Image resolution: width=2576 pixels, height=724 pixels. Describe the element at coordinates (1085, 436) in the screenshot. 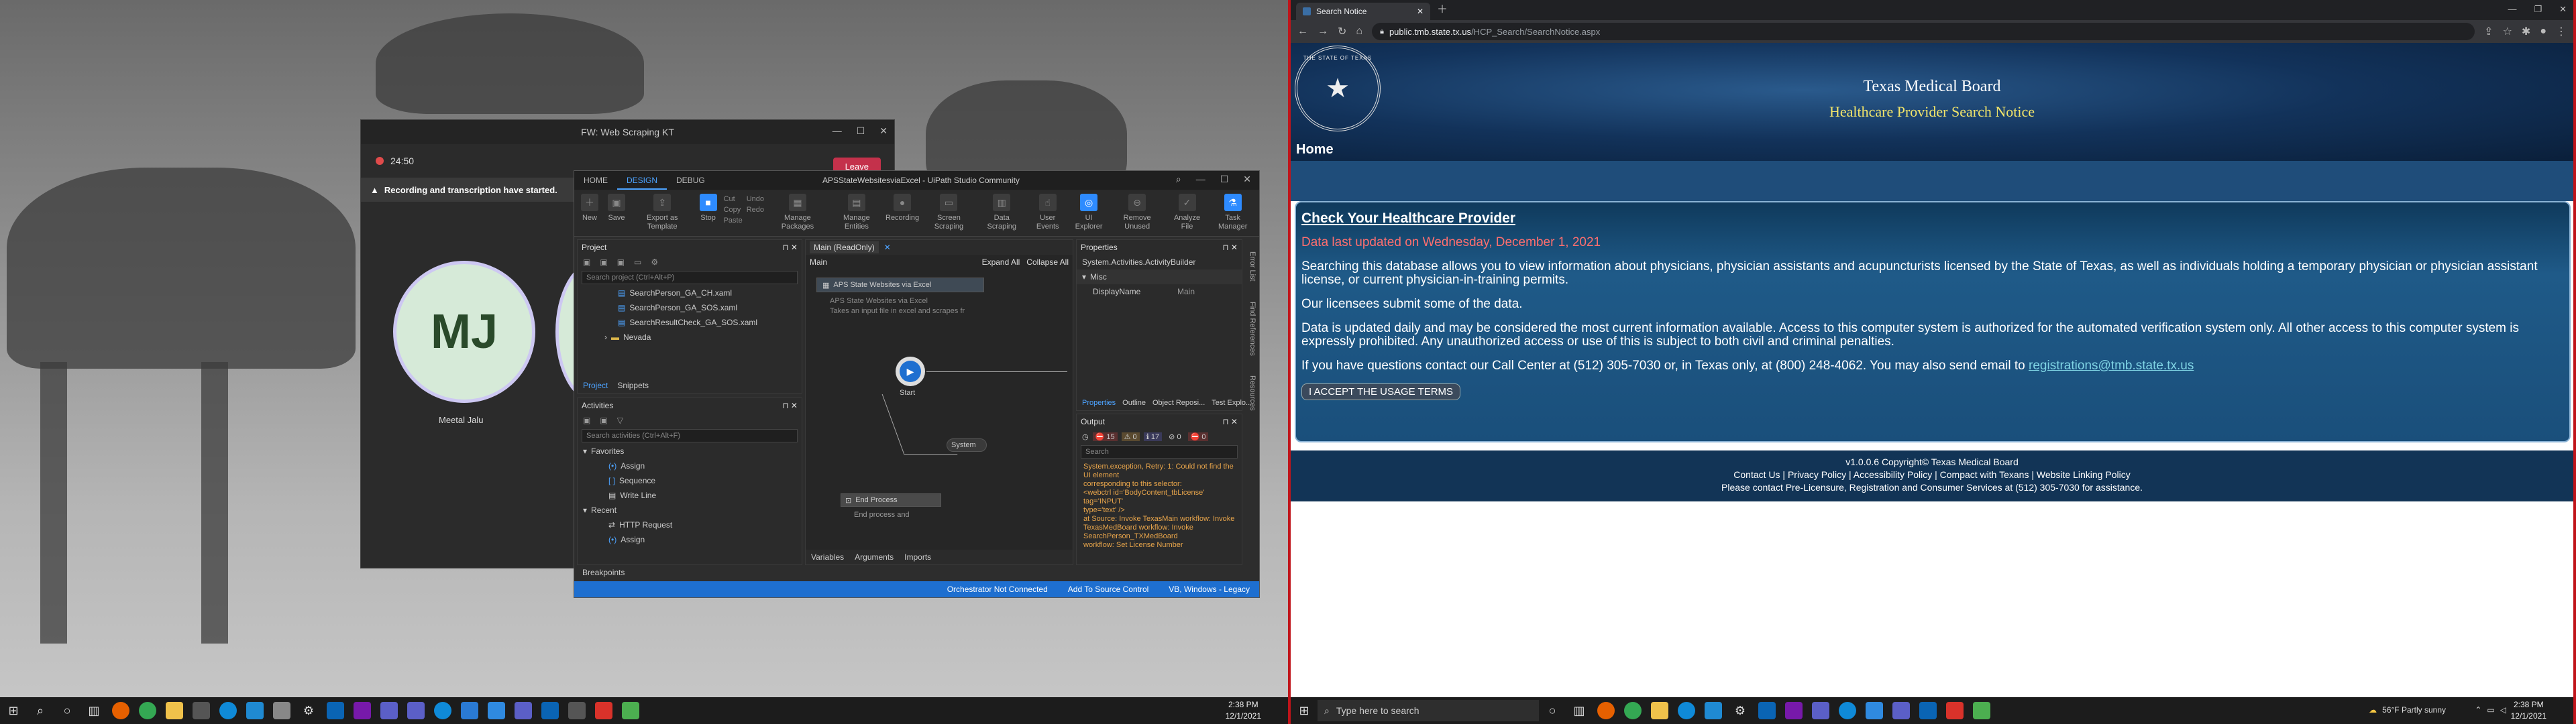

I see `clock-icon: ◷` at that location.